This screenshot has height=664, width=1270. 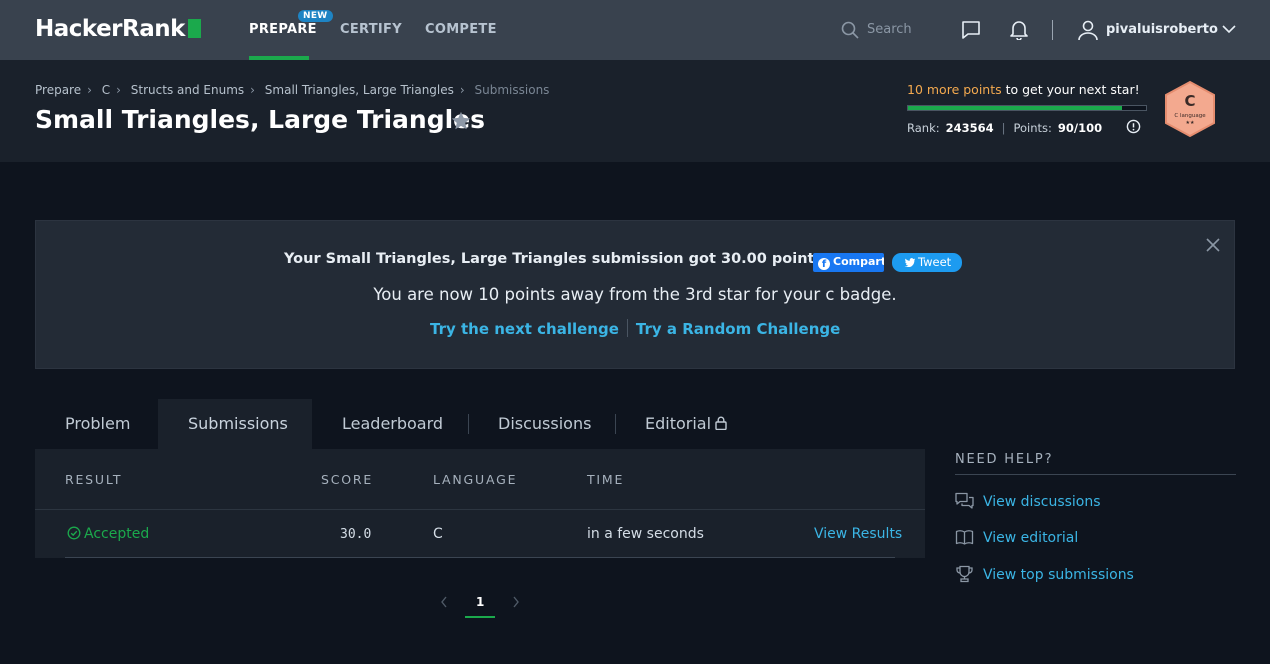 What do you see at coordinates (850, 30) in the screenshot?
I see `search-icon` at bounding box center [850, 30].